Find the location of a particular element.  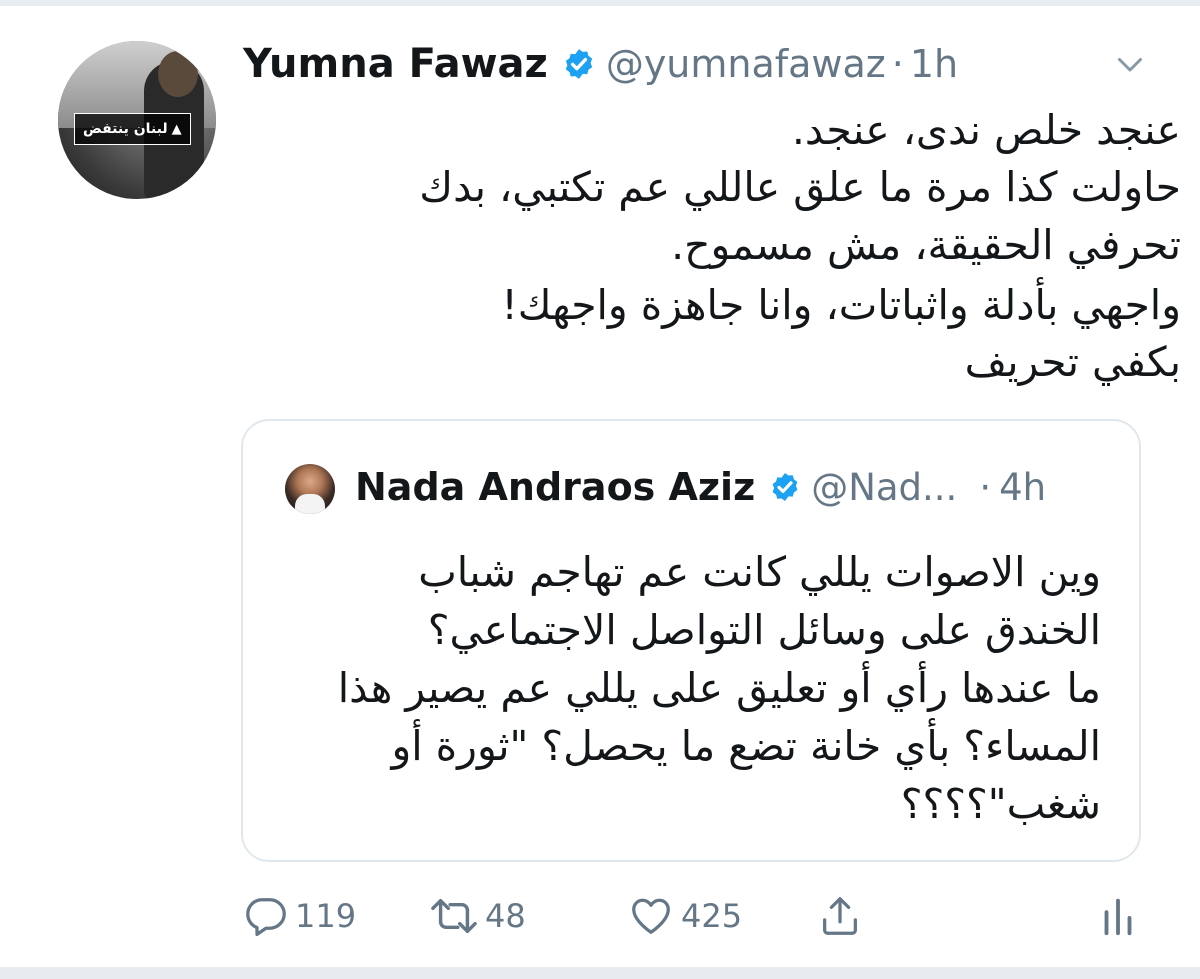

tweet-text-line: بكفي تحريف is located at coordinates (1072, 362).